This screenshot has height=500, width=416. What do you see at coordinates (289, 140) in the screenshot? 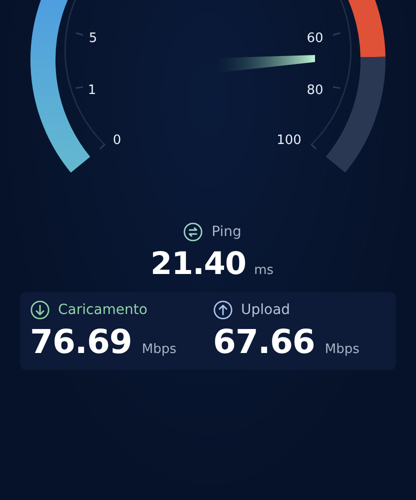
I see `tick-label: 100` at bounding box center [289, 140].